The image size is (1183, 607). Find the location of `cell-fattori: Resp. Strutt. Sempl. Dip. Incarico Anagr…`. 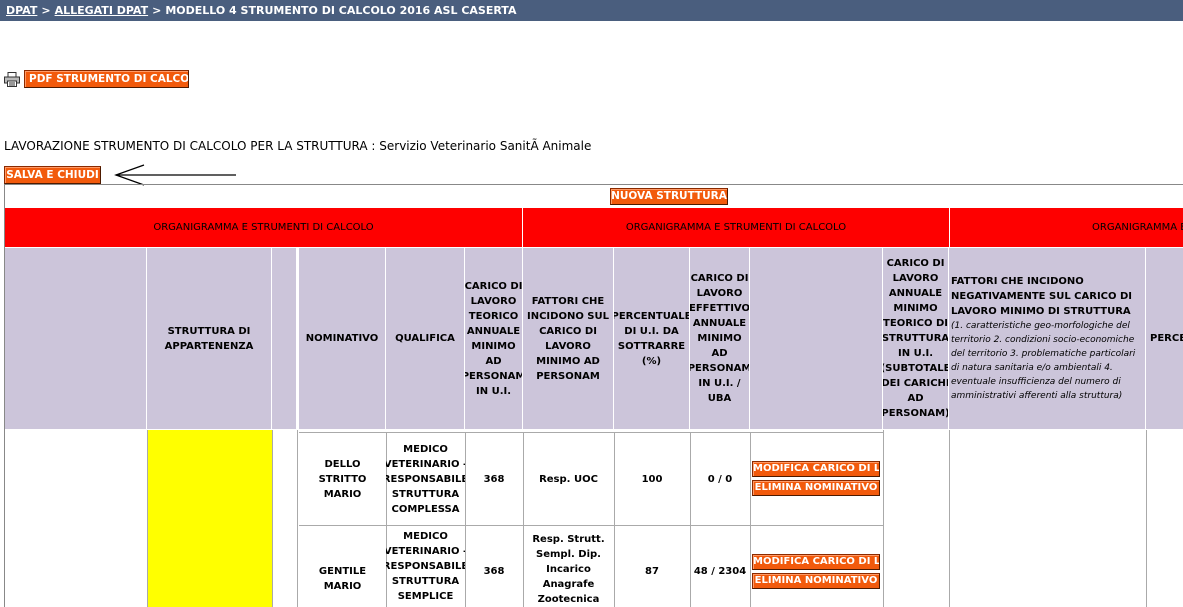

cell-fattori: Resp. Strutt. Sempl. Dip. Incarico Anagr… is located at coordinates (568, 569).